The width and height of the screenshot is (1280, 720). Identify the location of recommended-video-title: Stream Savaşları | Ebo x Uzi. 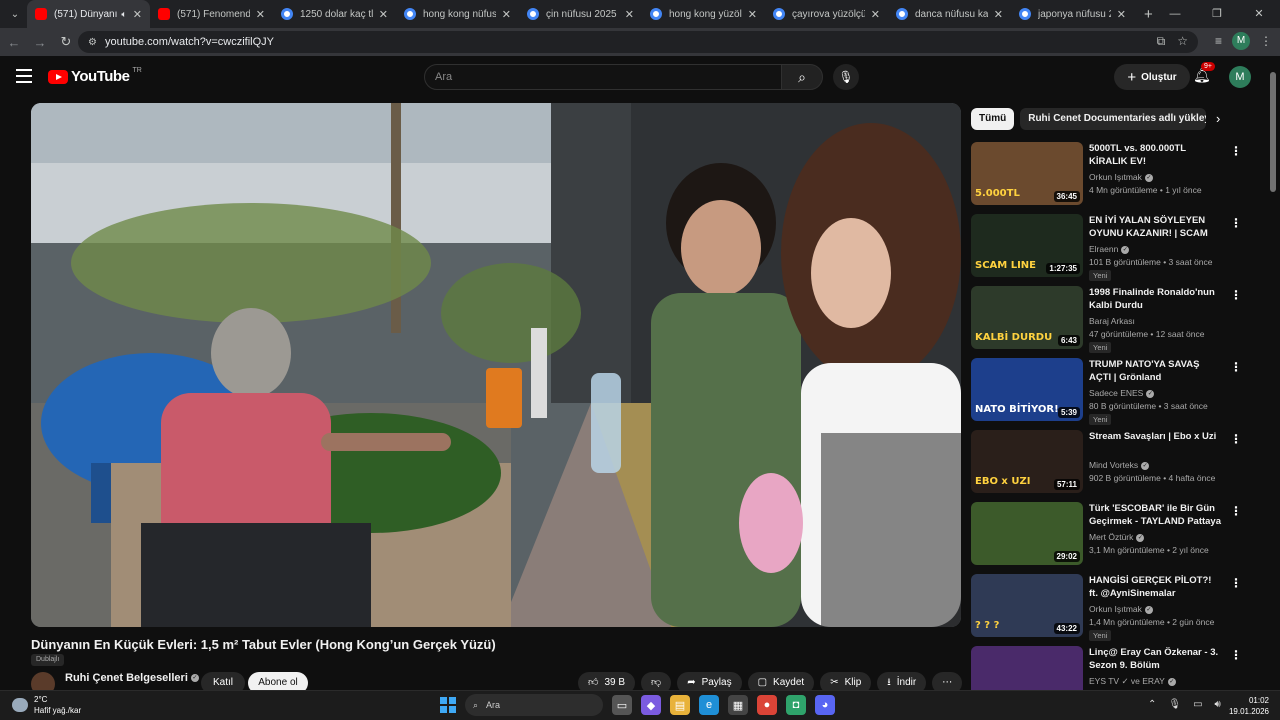
(1156, 436).